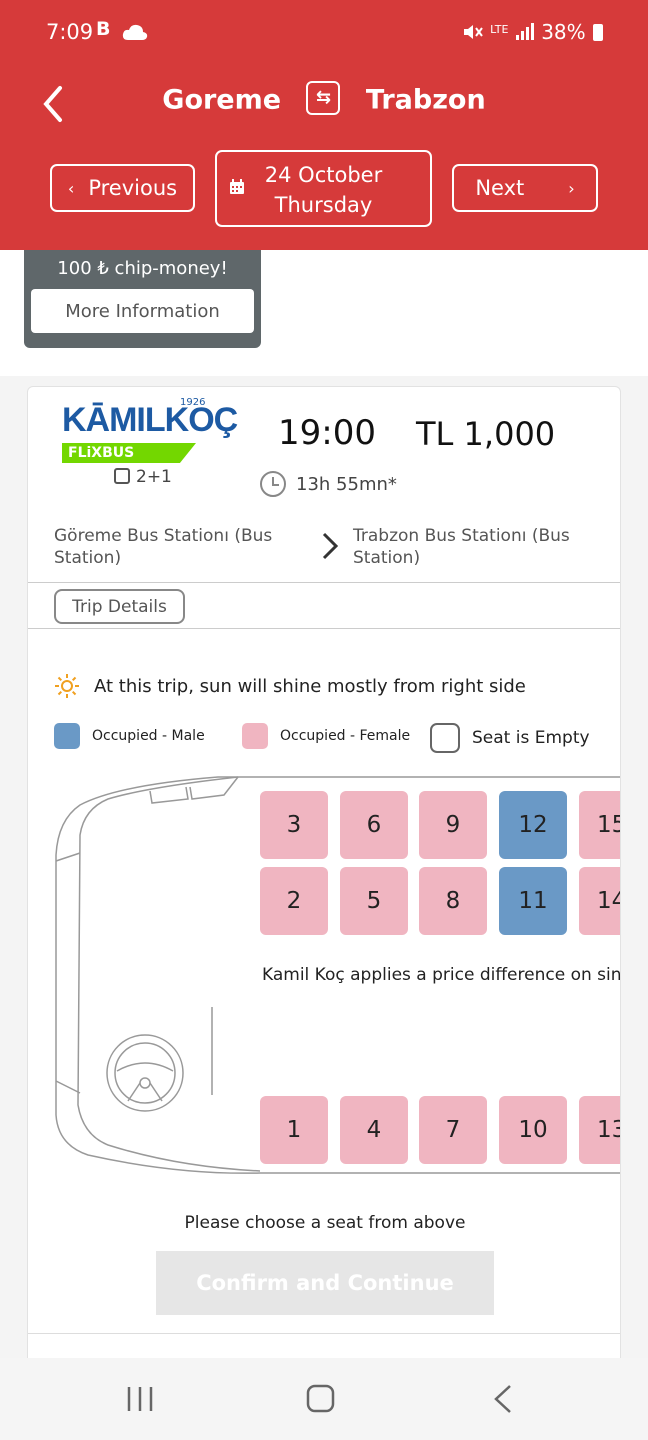  Describe the element at coordinates (327, 433) in the screenshot. I see `departure-time: 19:00` at that location.